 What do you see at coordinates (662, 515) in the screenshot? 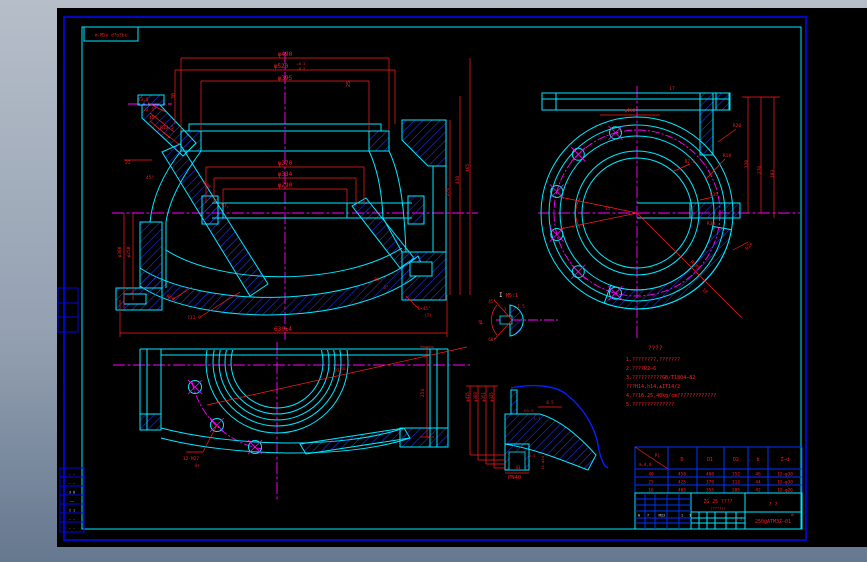
I see `revision-mark: M22` at bounding box center [662, 515].